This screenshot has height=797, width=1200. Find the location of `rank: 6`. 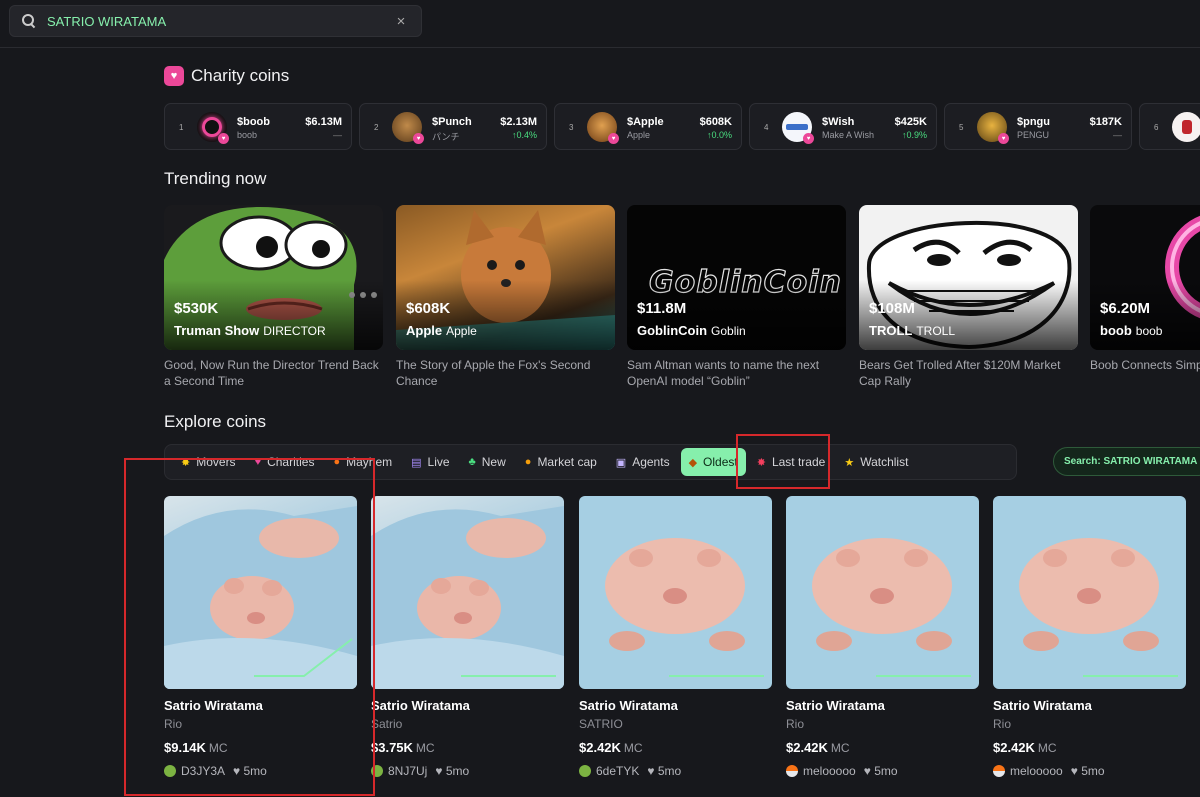

rank: 6 is located at coordinates (1156, 127).